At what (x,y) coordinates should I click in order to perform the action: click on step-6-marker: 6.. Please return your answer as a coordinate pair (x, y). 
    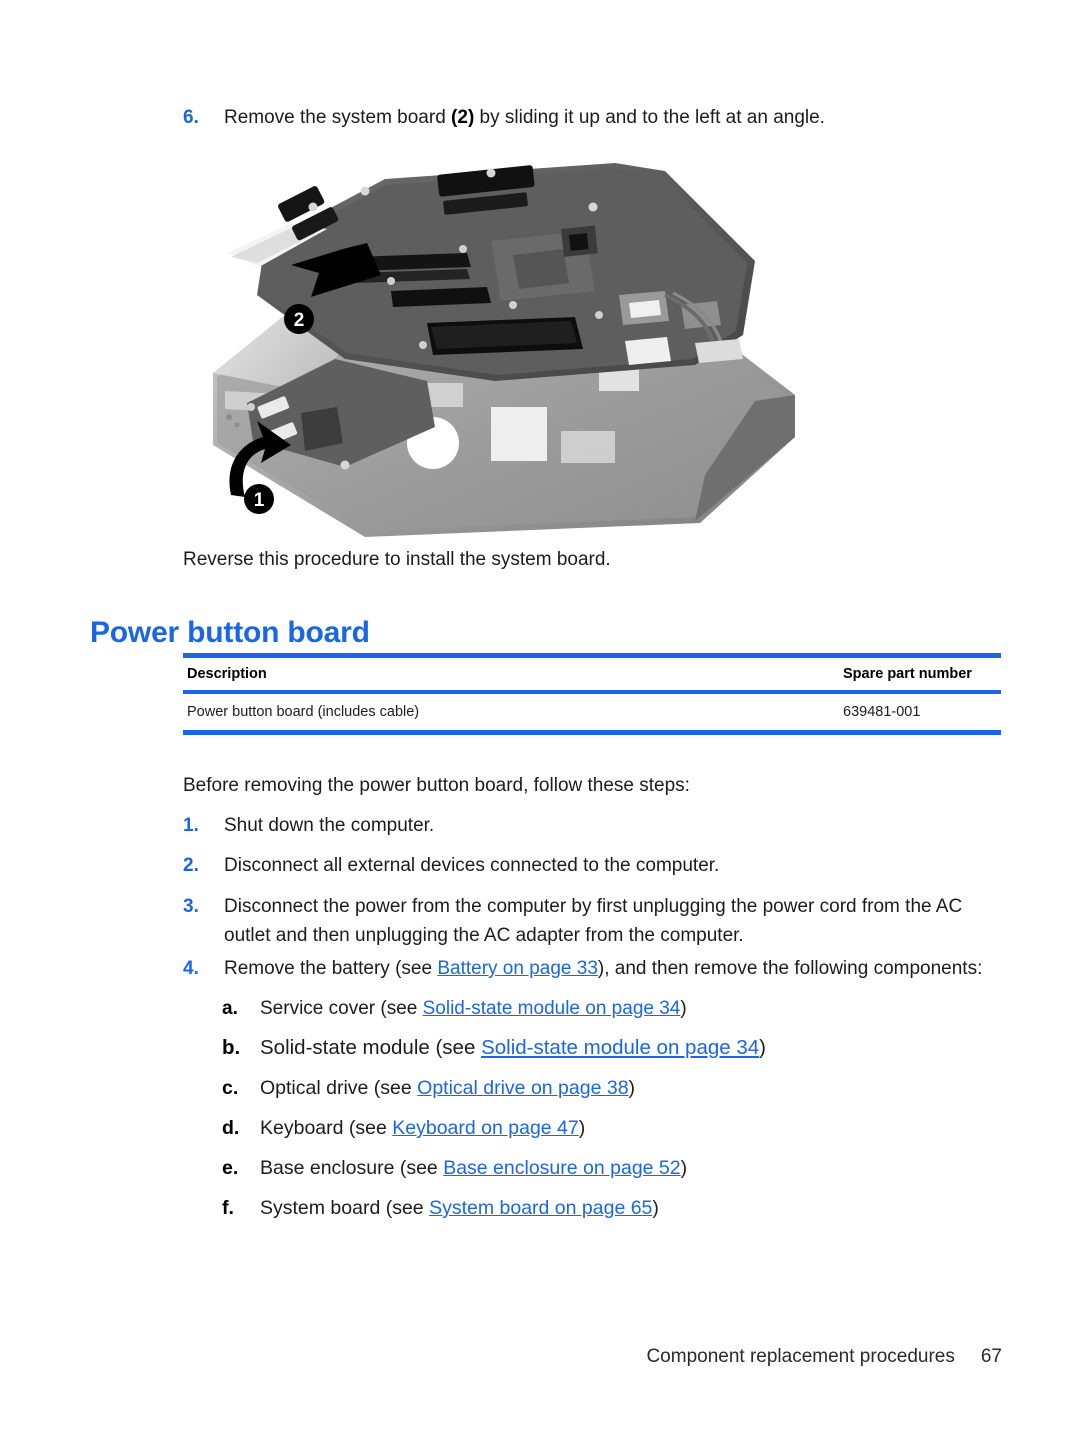
    Looking at the image, I should click on (191, 117).